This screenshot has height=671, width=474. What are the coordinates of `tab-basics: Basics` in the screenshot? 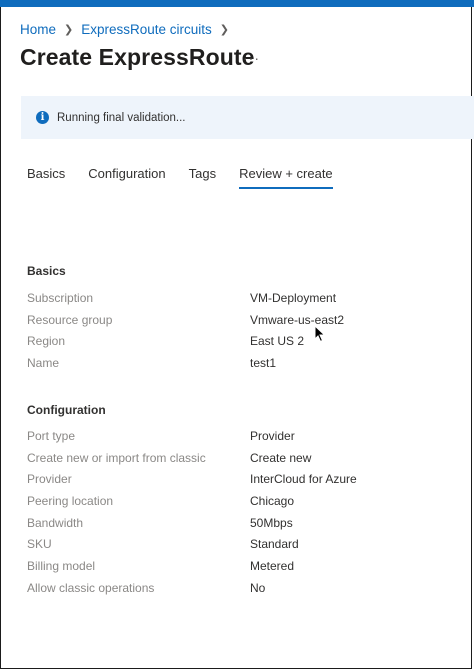 It's located at (46, 177).